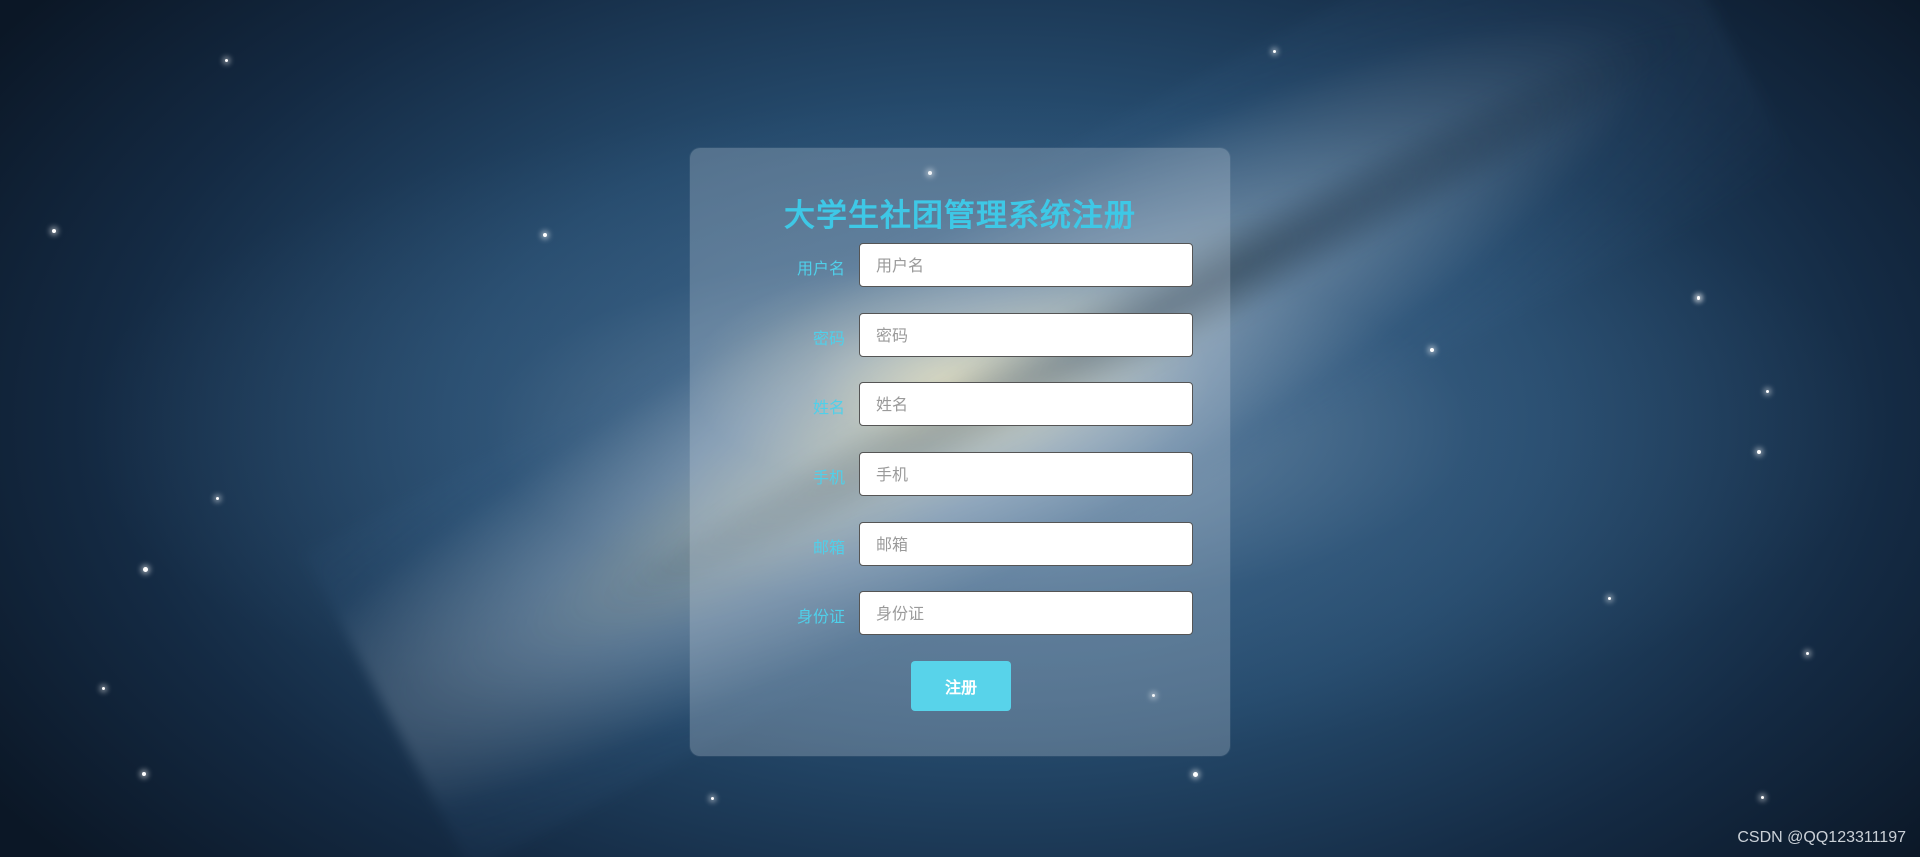 The height and width of the screenshot is (857, 1920). What do you see at coordinates (828, 338) in the screenshot?
I see `password-label: 密码` at bounding box center [828, 338].